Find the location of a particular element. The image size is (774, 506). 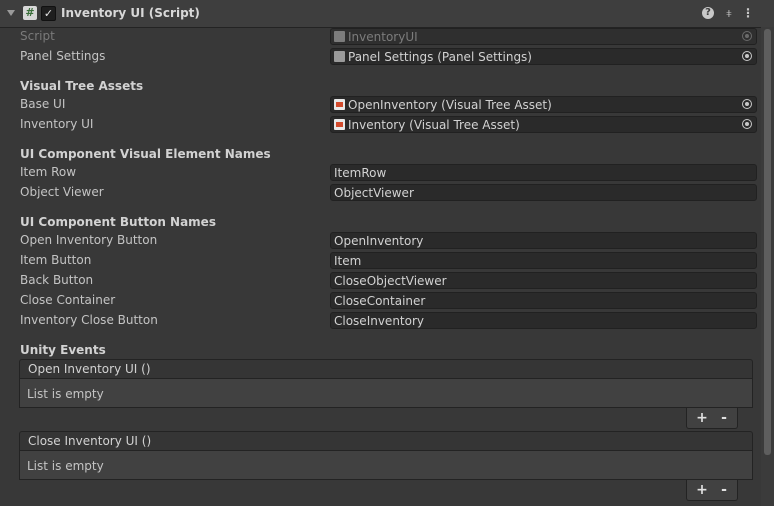

base-ui-value: OpenInventory (Visual Tree Asset) is located at coordinates (450, 105).